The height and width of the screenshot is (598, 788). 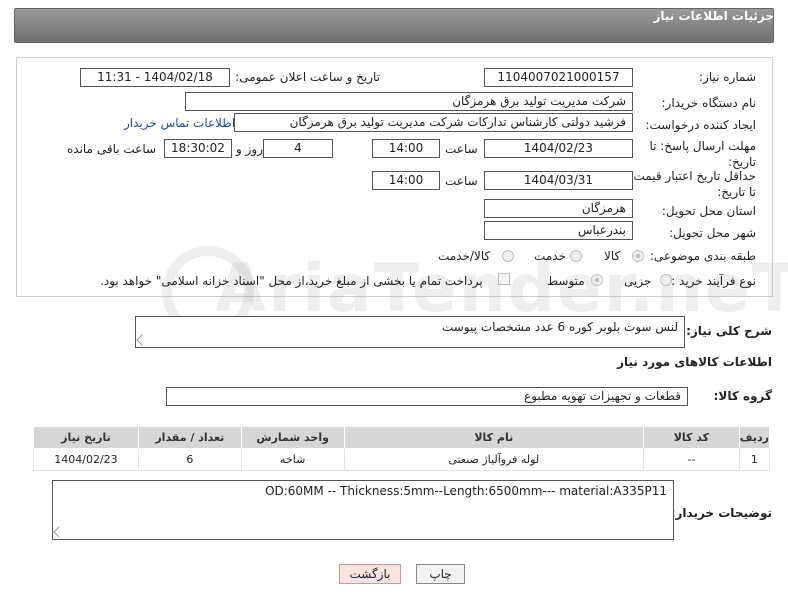 What do you see at coordinates (754, 437) in the screenshot?
I see `col-row-number: ردیف` at bounding box center [754, 437].